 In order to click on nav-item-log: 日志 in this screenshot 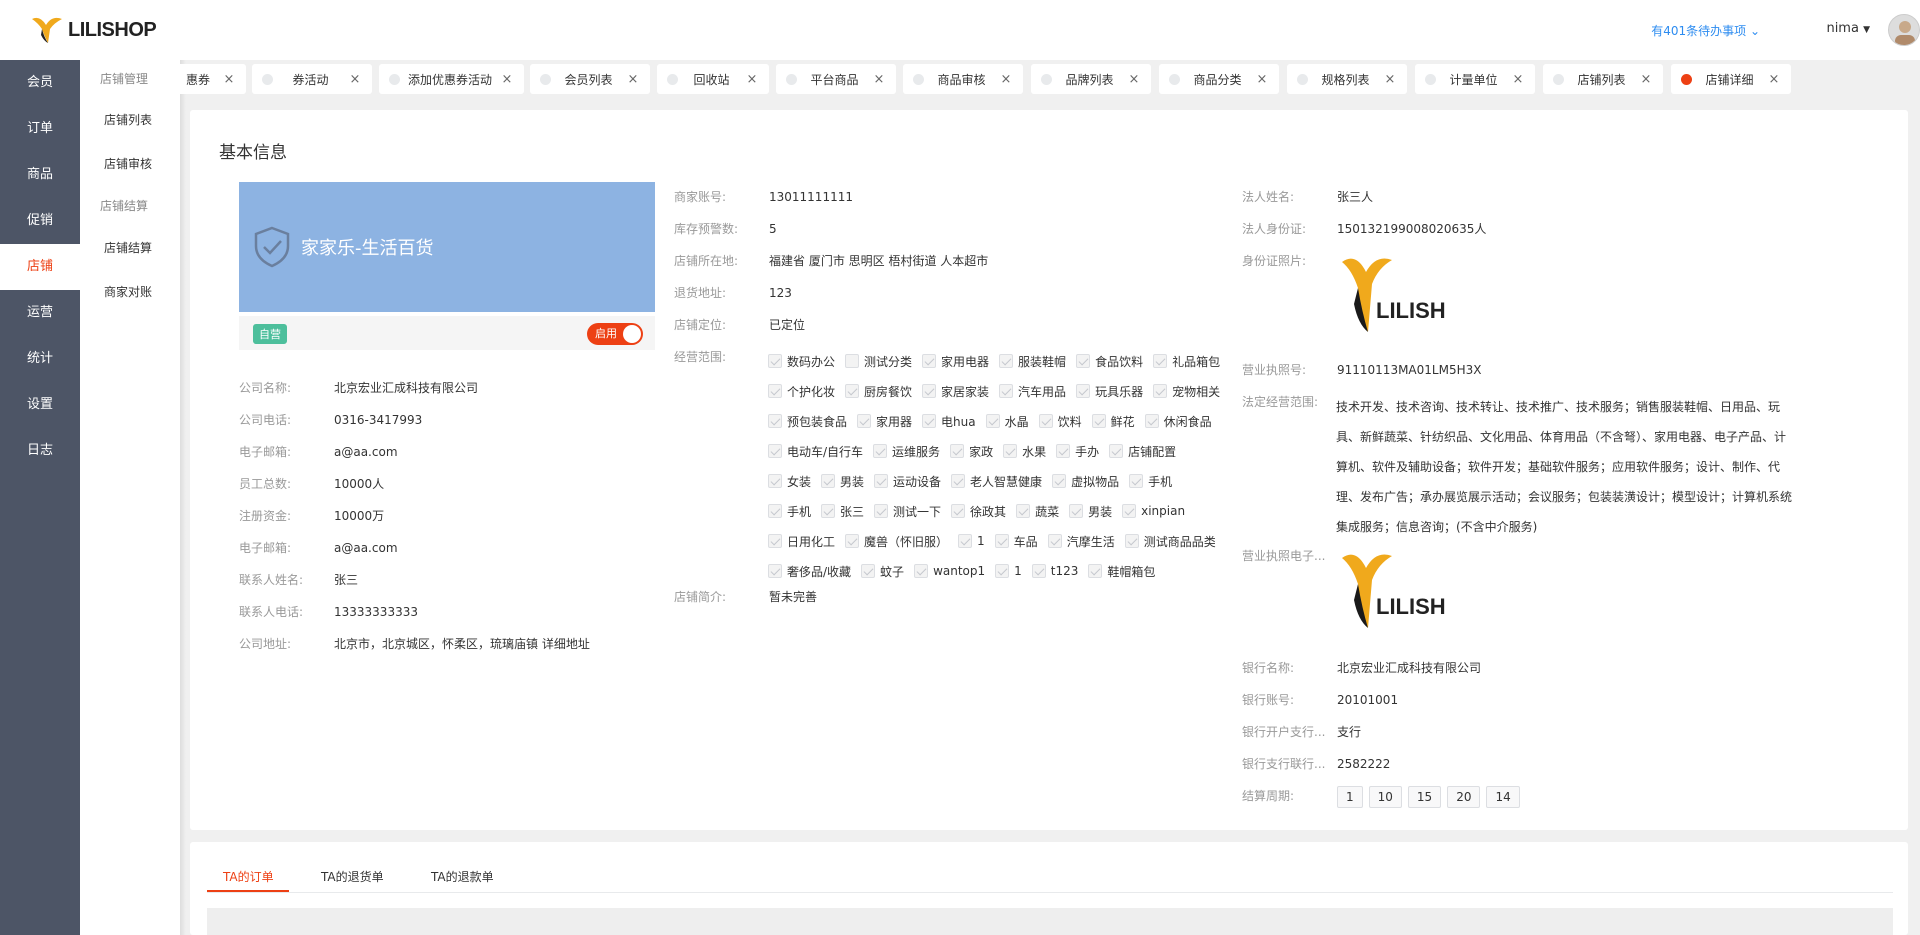, I will do `click(40, 451)`.